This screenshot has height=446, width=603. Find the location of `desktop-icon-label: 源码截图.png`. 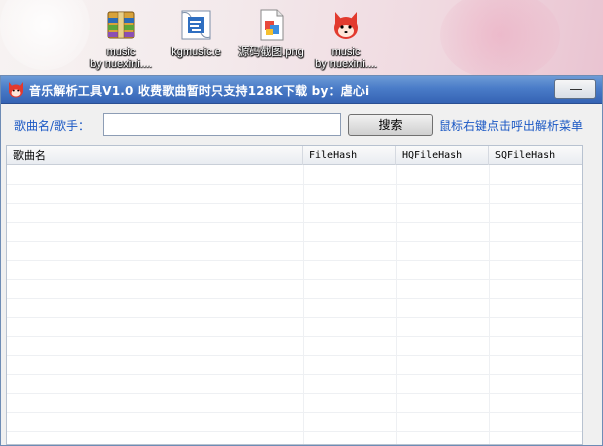

desktop-icon-label: 源码截图.png is located at coordinates (271, 52).